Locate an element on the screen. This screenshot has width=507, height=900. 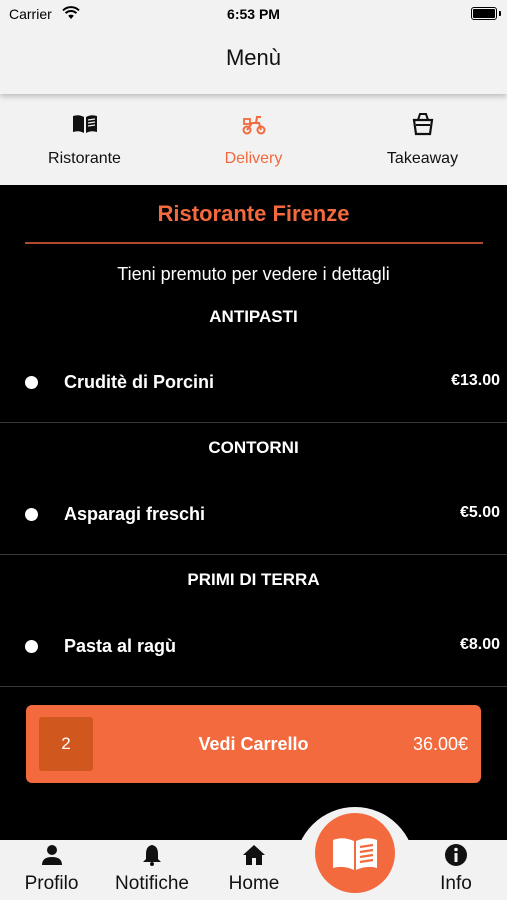
nav-notifiche: Notifiche is located at coordinates (152, 870).